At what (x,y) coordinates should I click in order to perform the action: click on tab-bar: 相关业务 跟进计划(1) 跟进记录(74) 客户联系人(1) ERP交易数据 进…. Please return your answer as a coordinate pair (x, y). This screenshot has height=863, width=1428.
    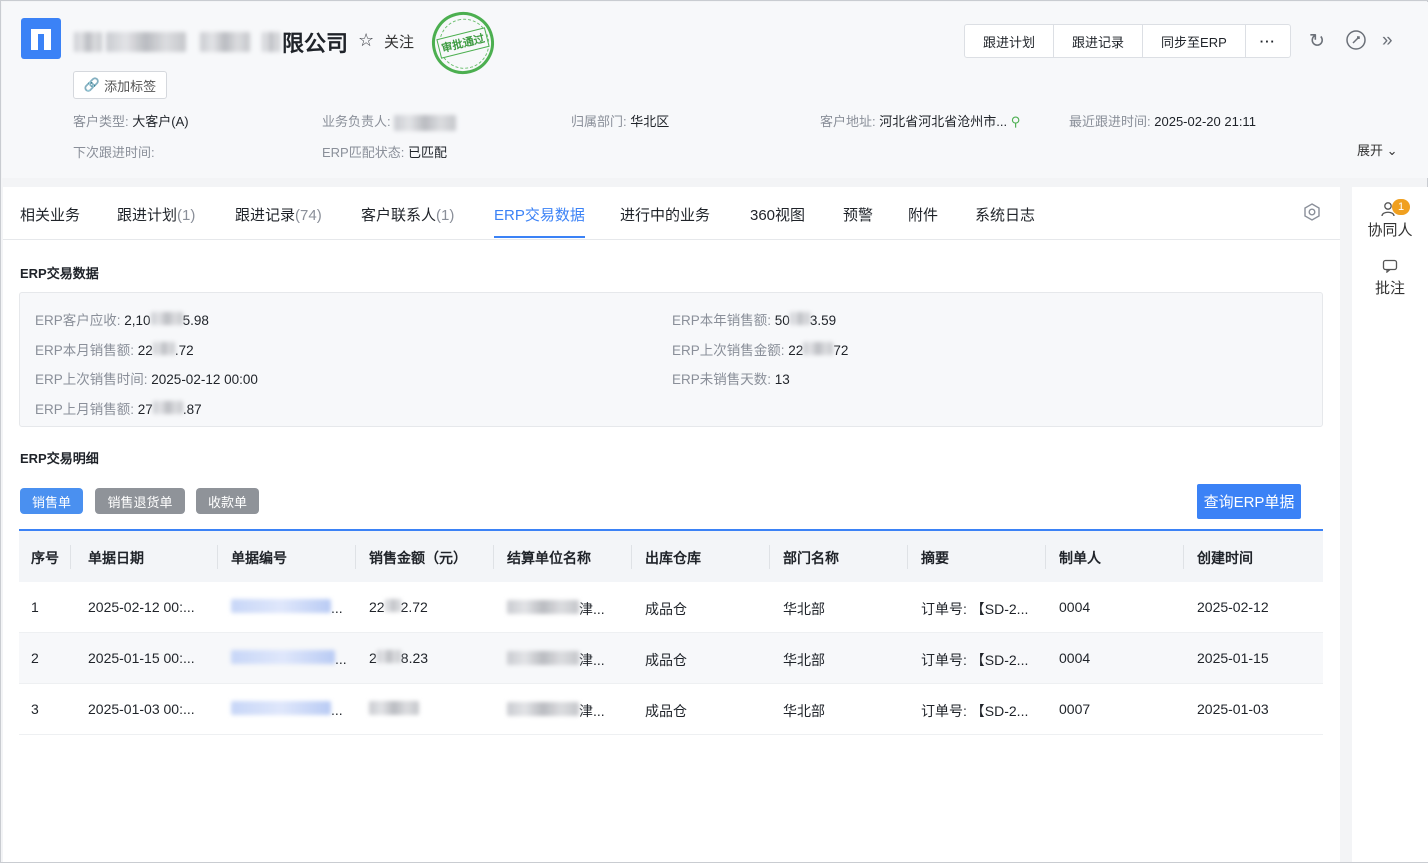
    Looking at the image, I should click on (671, 213).